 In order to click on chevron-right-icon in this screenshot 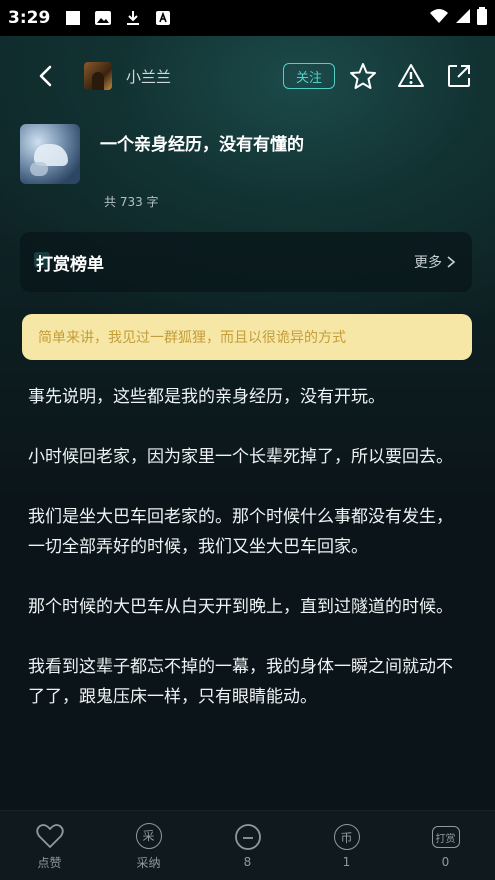, I will do `click(451, 262)`.